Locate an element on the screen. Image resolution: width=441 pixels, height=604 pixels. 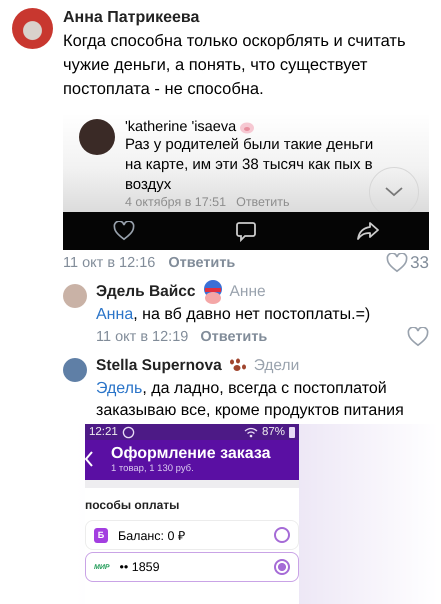
paw-icon is located at coordinates (238, 366).